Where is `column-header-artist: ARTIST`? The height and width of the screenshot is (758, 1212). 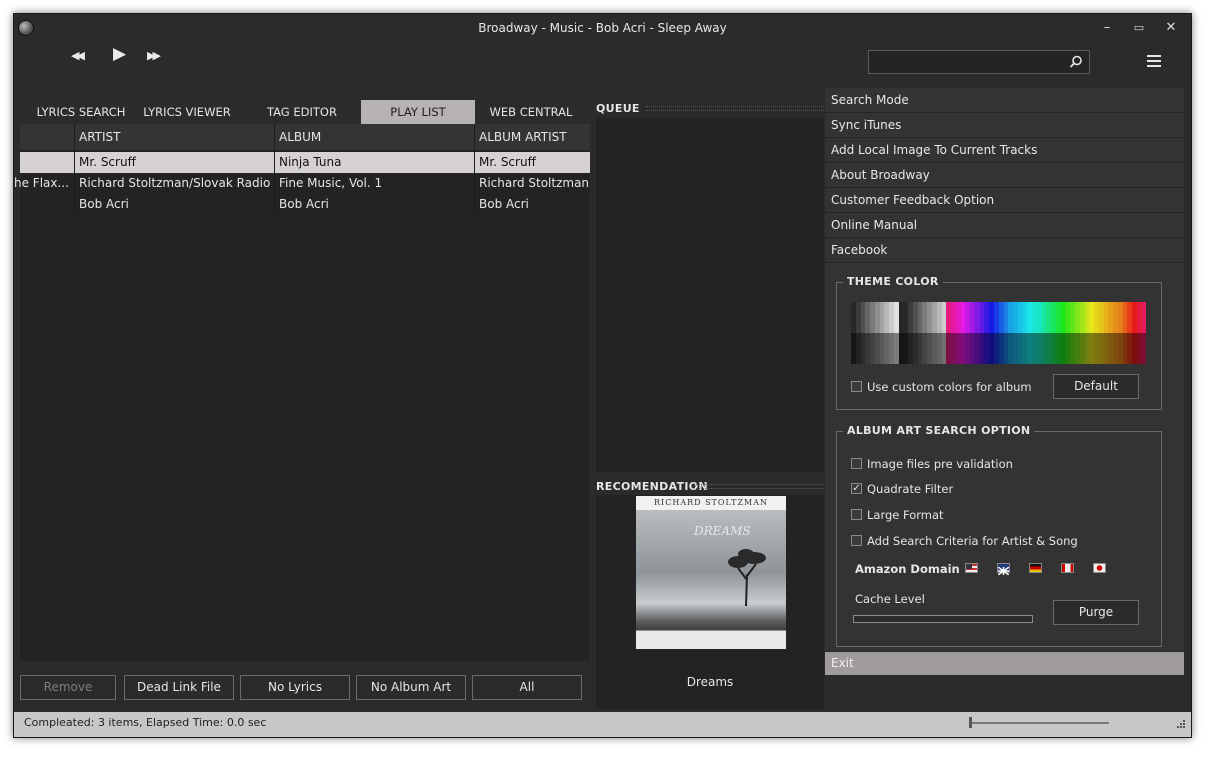
column-header-artist: ARTIST is located at coordinates (174, 137).